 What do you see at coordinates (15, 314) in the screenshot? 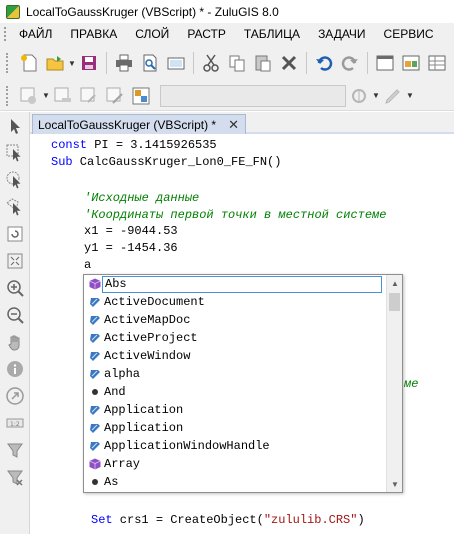
I see `zoom-out-icon` at bounding box center [15, 314].